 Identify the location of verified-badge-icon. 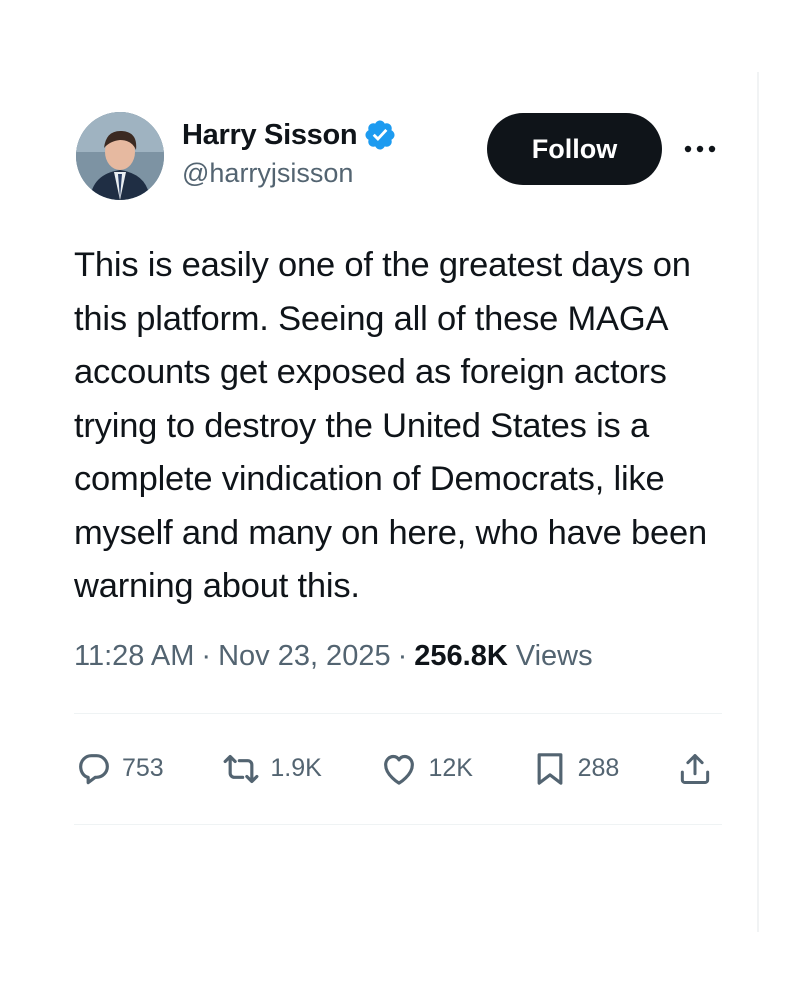
(380, 135).